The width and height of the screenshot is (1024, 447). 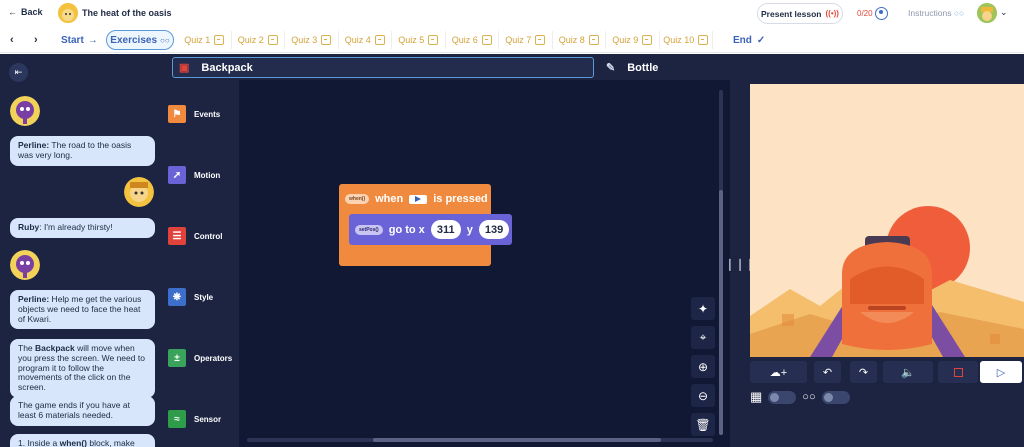 I want to click on lesson-avatar, so click(x=68, y=13).